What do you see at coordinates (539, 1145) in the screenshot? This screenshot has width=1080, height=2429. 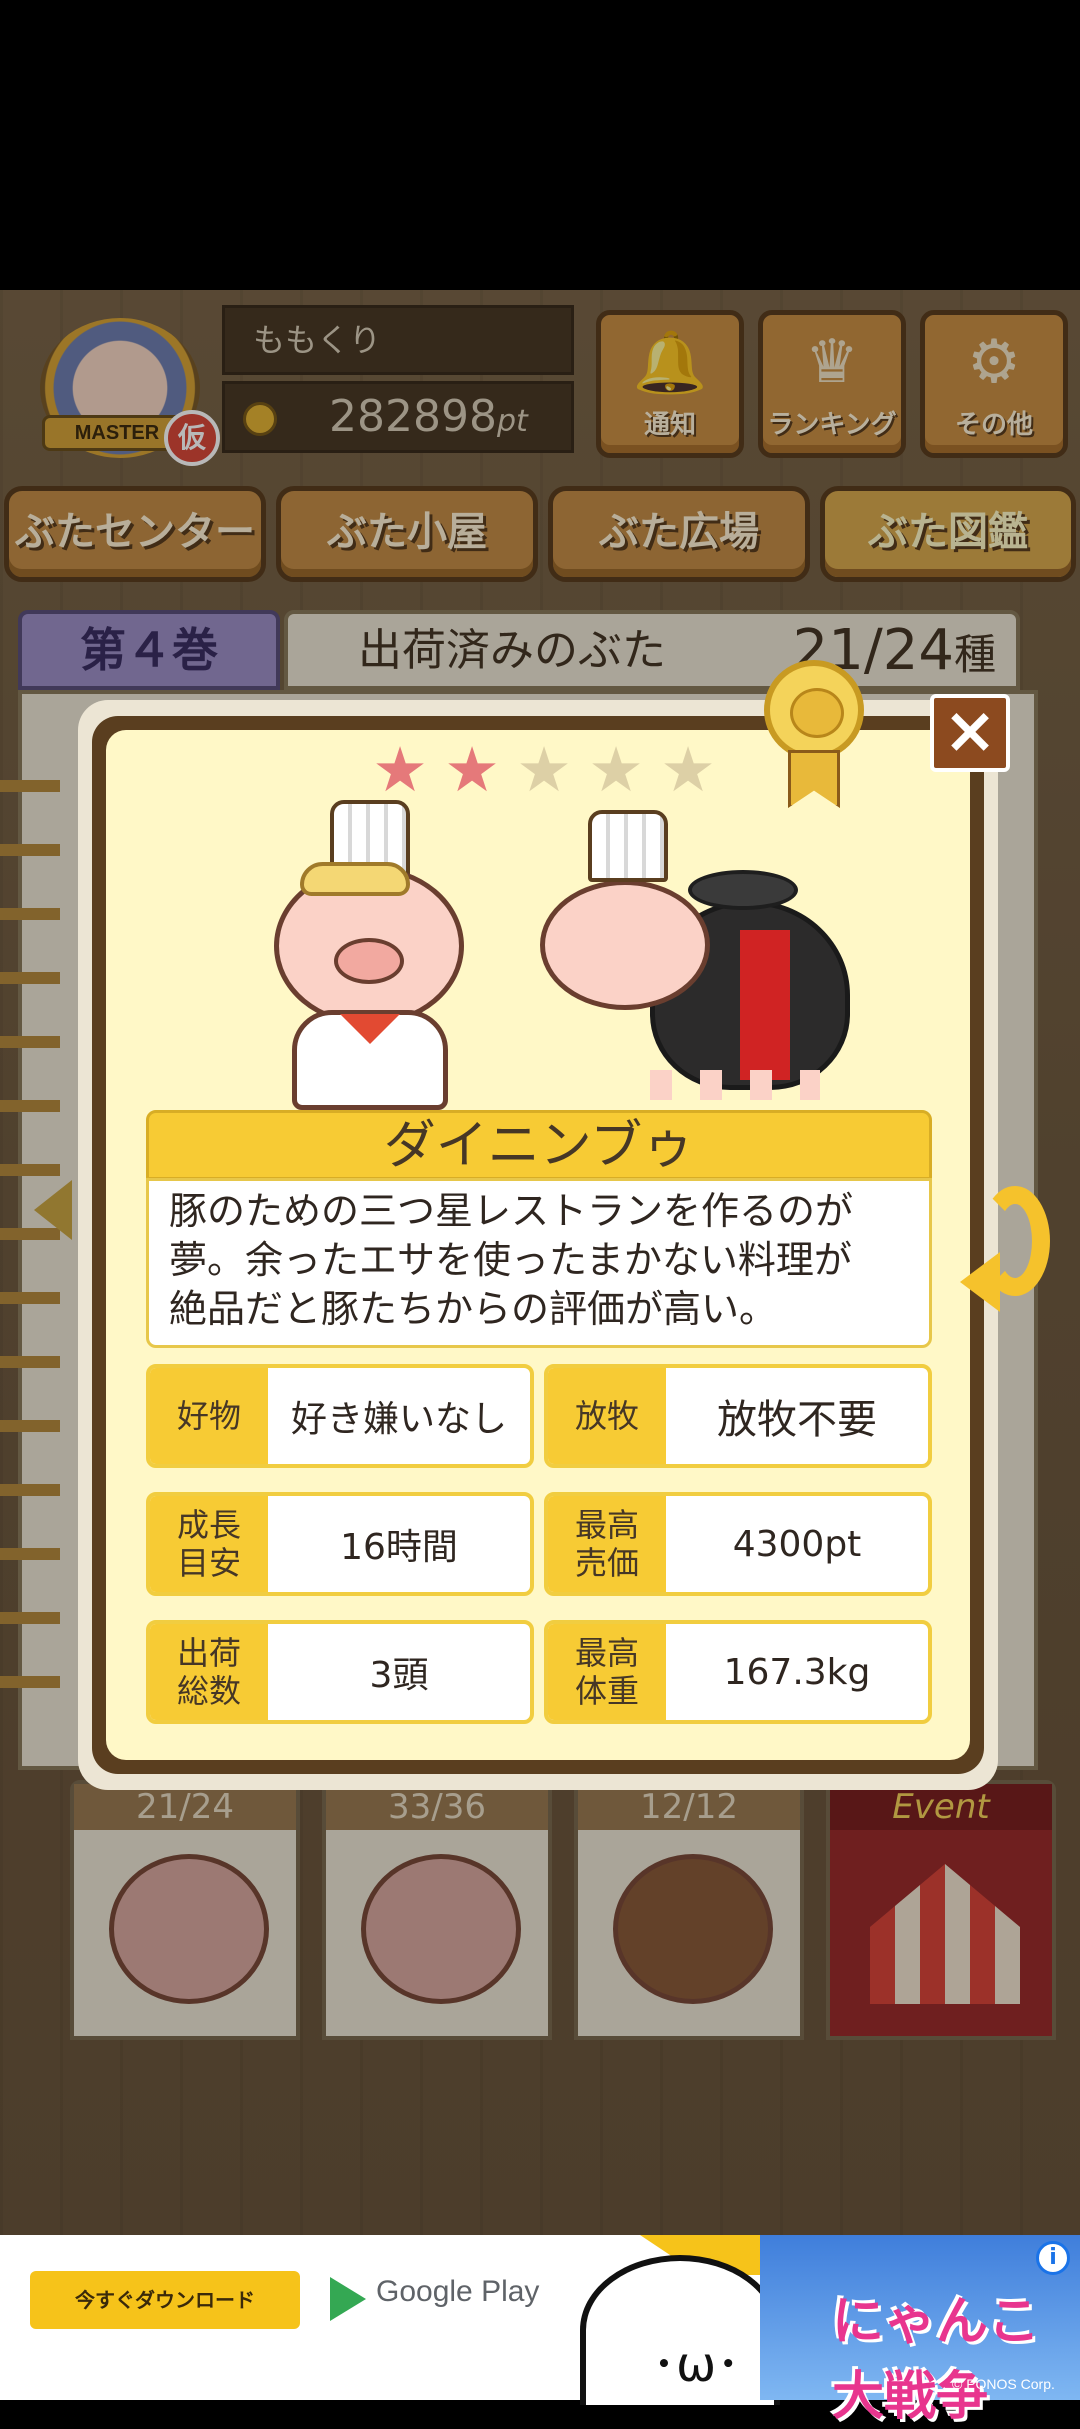 I see `pig-name: ダイニンブゥ` at bounding box center [539, 1145].